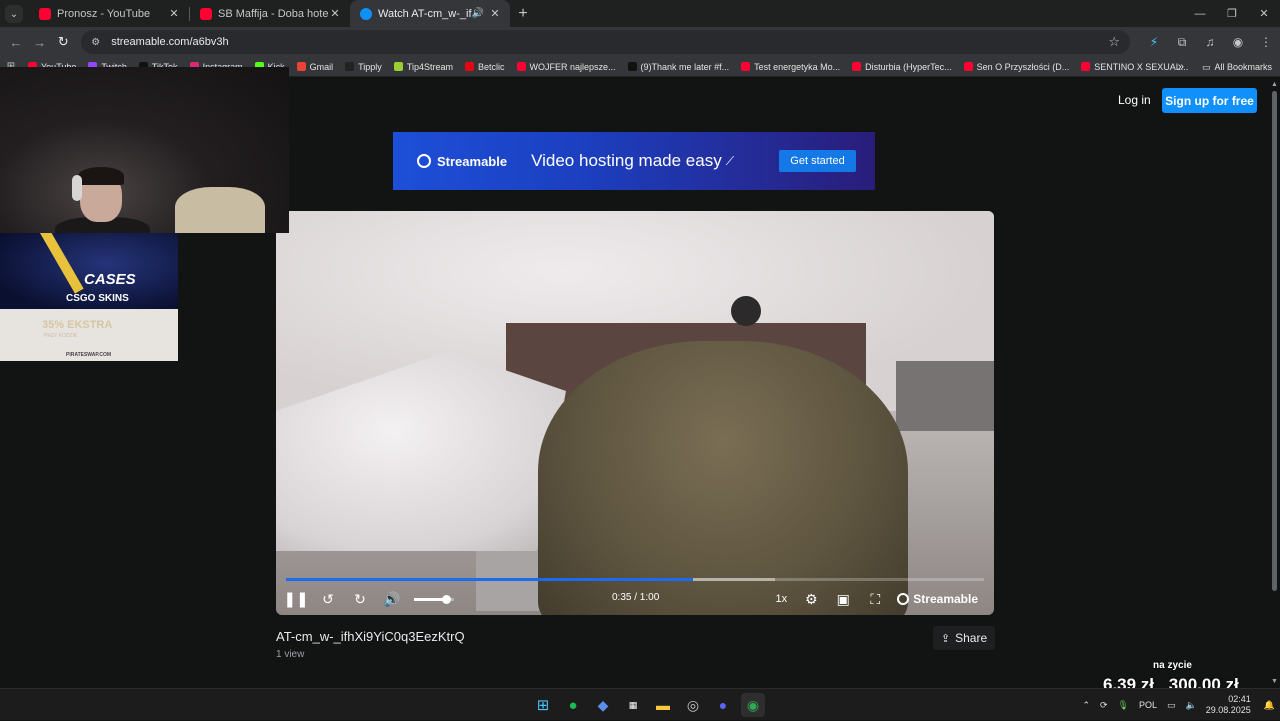 The height and width of the screenshot is (721, 1280). Describe the element at coordinates (1191, 705) in the screenshot. I see `speaker-icon: 🔈` at that location.